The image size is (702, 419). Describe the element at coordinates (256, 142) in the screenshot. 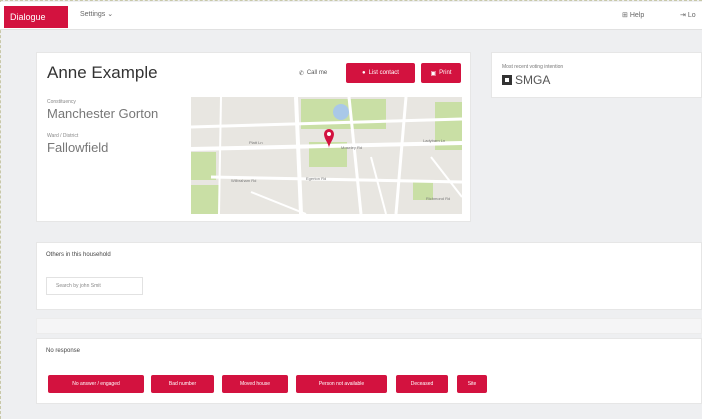

I see `map-street-label: Platt Ln` at that location.